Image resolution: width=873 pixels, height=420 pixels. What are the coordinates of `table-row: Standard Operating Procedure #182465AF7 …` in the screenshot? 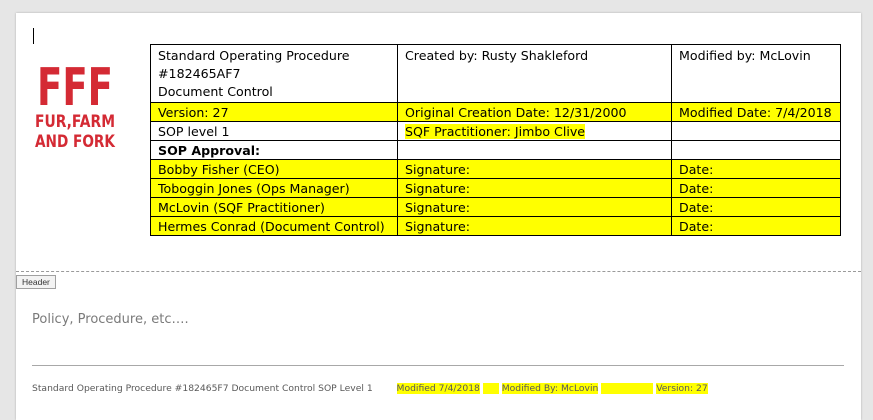 It's located at (495, 73).